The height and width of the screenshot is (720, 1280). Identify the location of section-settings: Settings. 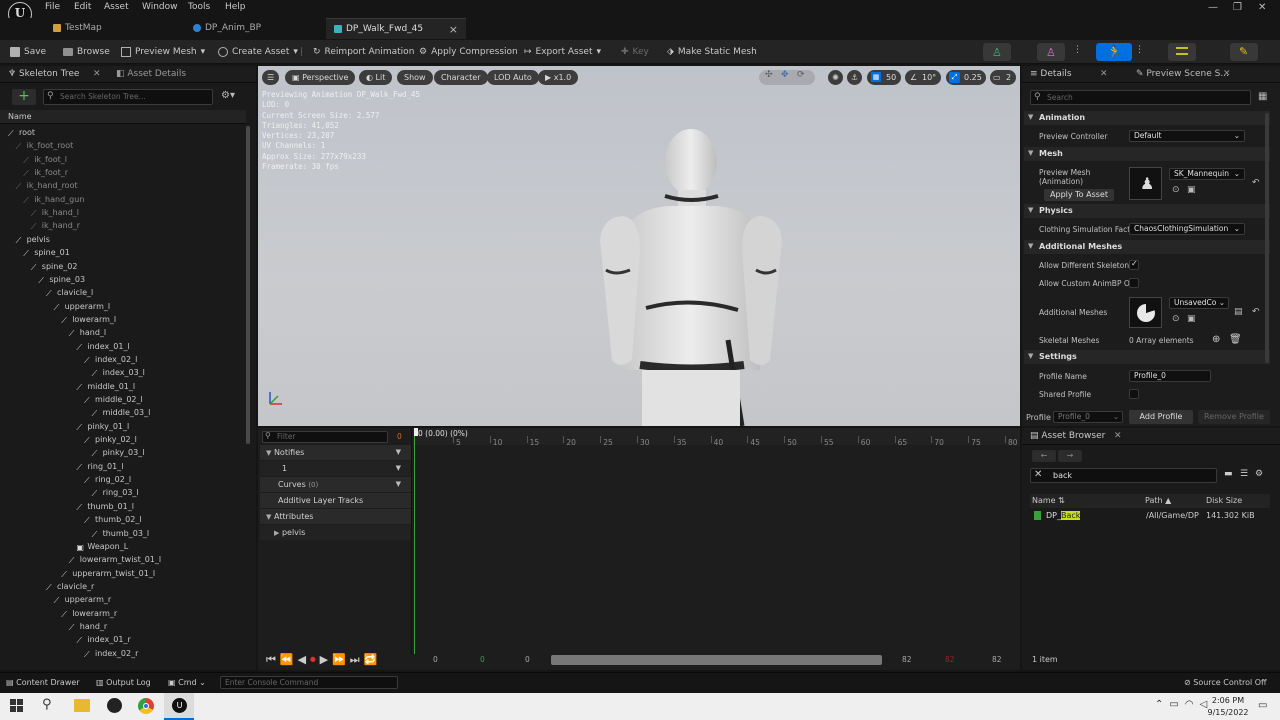
(1147, 357).